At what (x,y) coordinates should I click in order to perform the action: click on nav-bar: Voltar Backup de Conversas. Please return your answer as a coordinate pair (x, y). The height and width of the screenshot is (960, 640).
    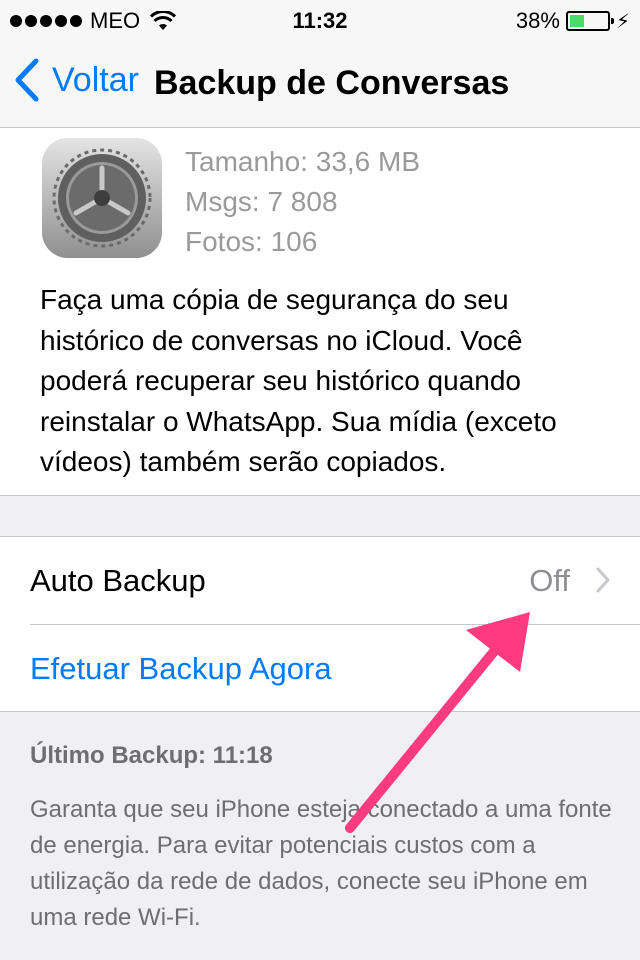
    Looking at the image, I should click on (320, 84).